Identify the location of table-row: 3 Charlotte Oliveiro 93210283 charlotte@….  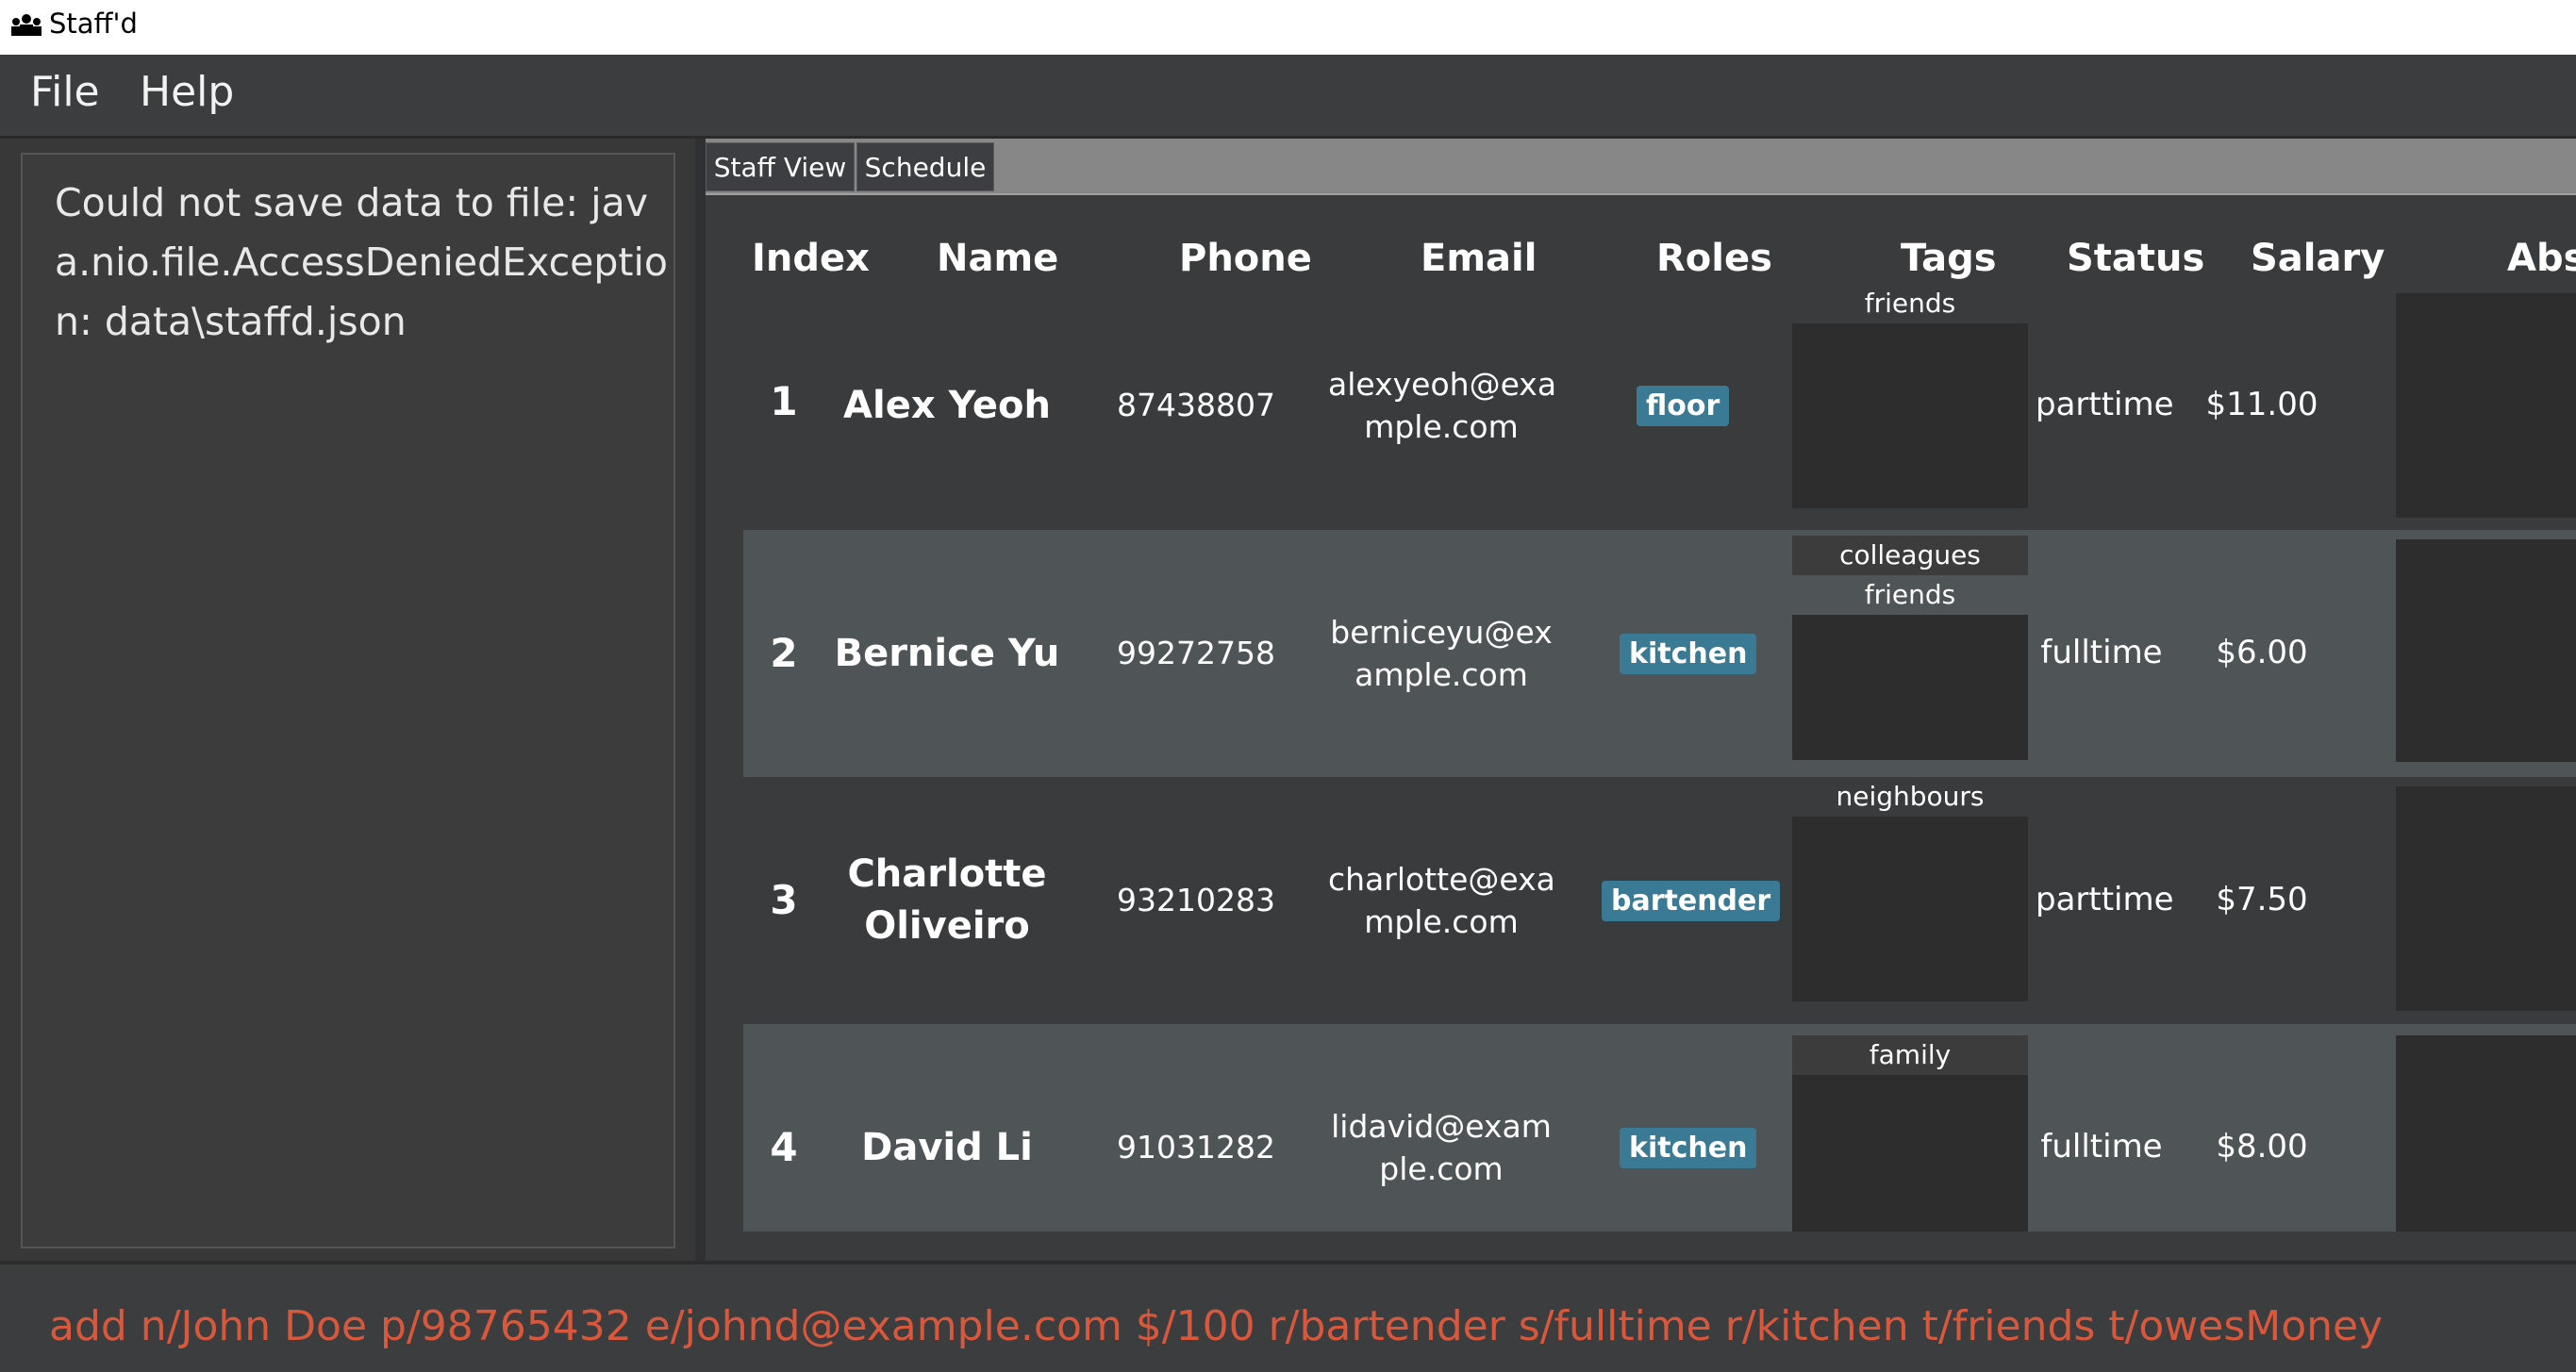
(1659, 900).